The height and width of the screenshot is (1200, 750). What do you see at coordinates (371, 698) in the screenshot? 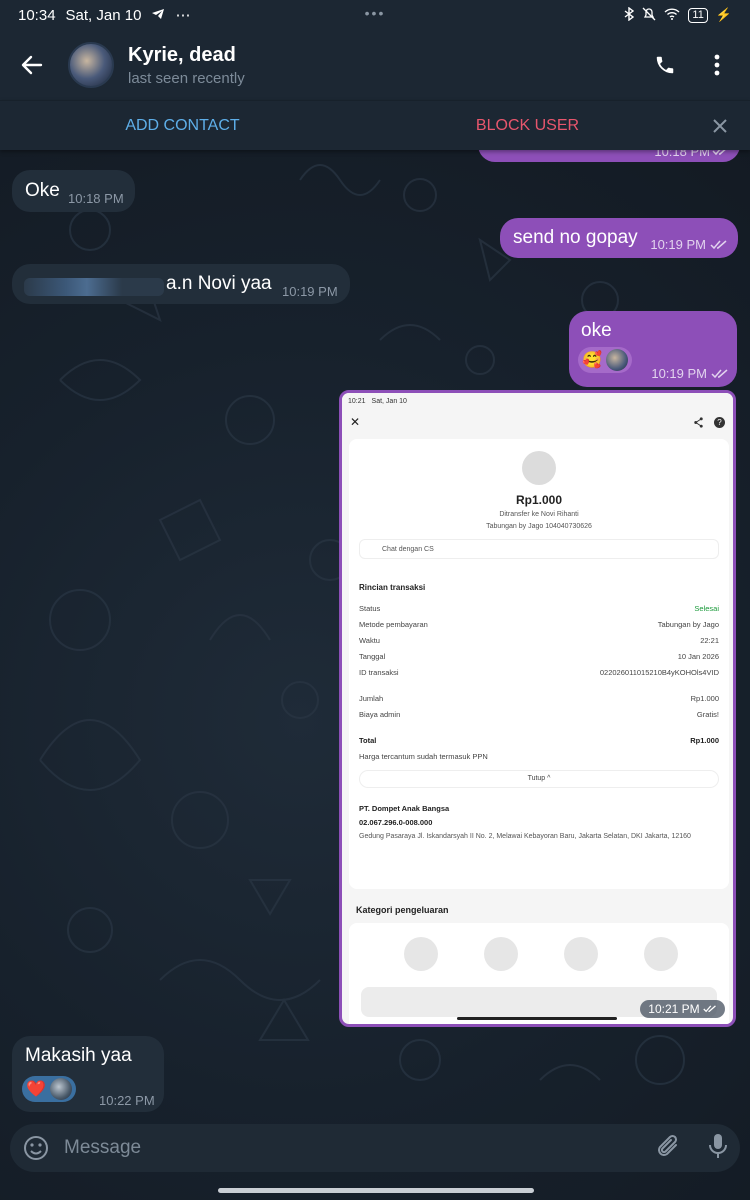
I see `photo-row-key: Jumlah` at bounding box center [371, 698].